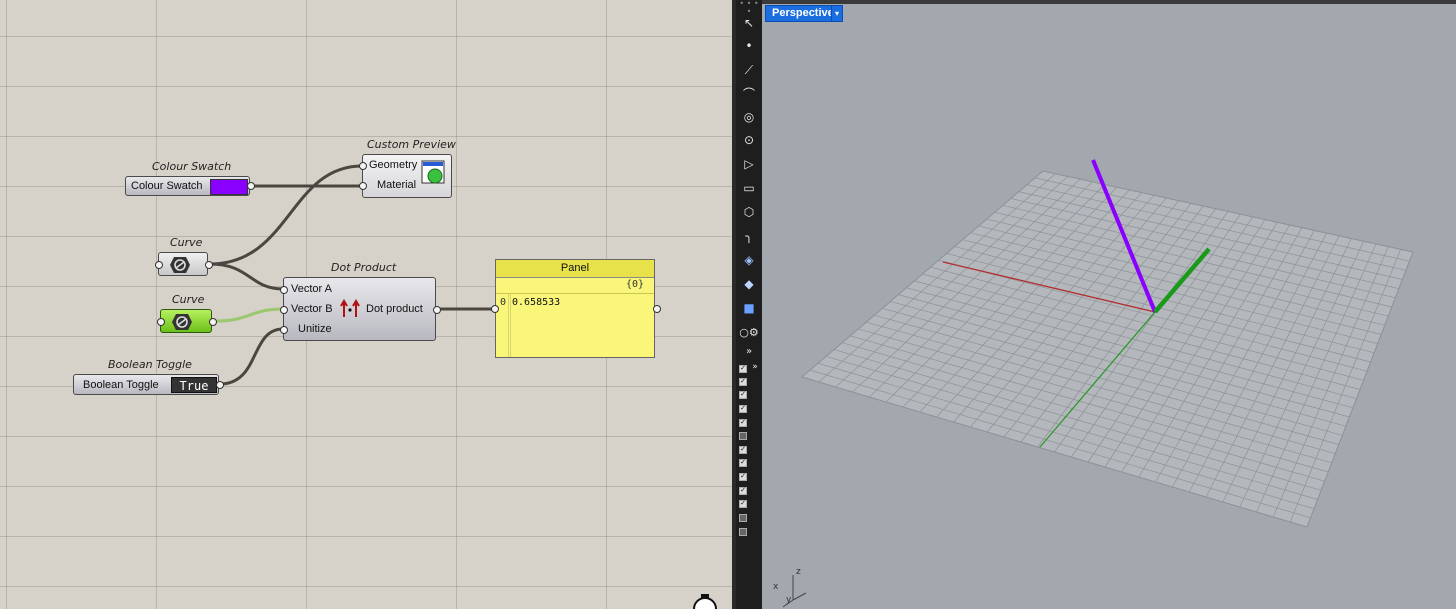 The image size is (1456, 609). Describe the element at coordinates (411, 144) in the screenshot. I see `custom-preview-caption: Custom Preview` at that location.